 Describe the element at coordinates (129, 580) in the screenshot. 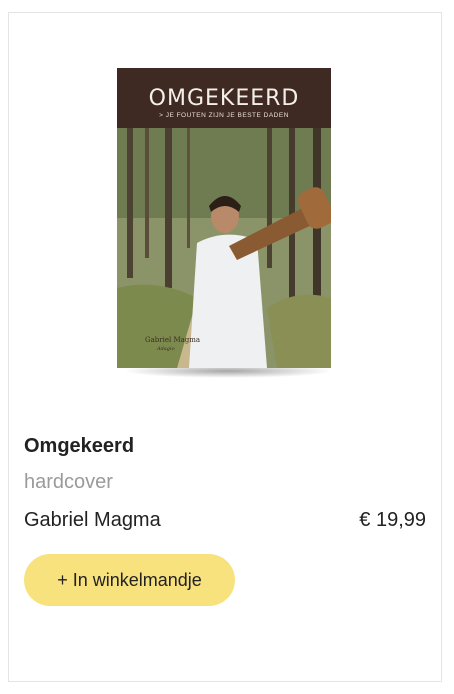

I see `add-to-cart-button: + In winkelmandje` at that location.